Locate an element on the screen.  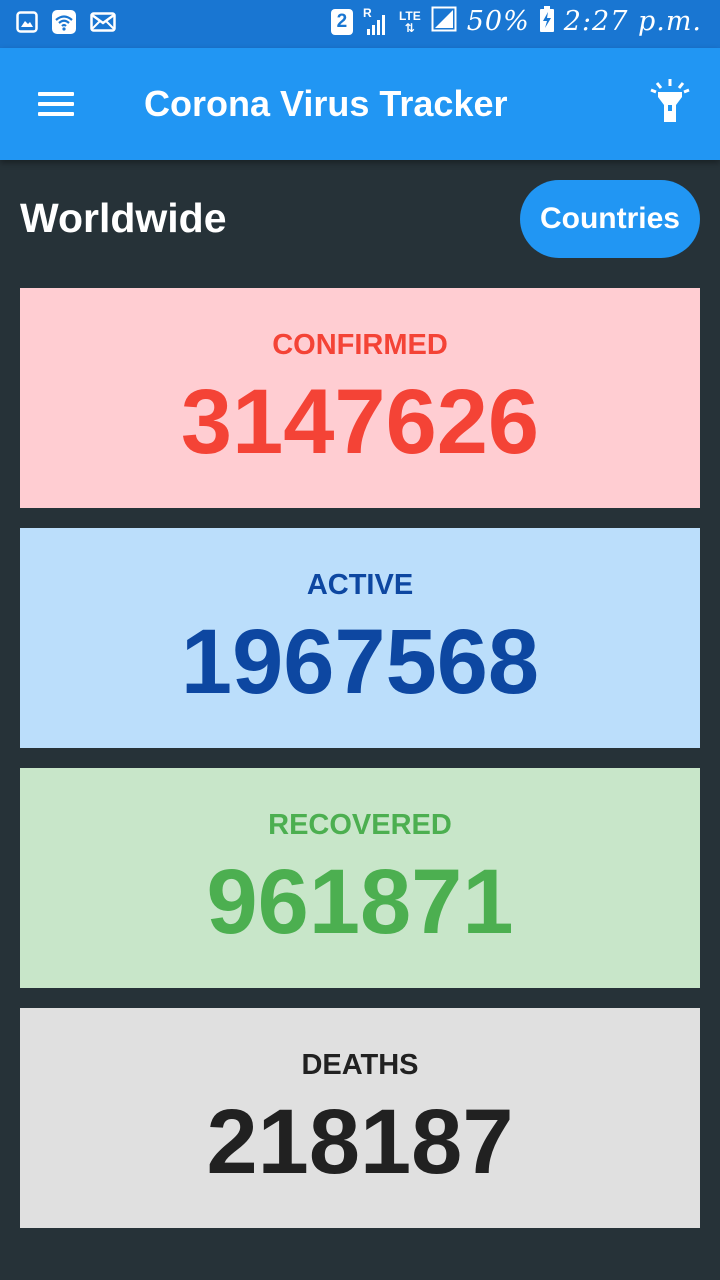
flashlight-icon is located at coordinates (670, 100).